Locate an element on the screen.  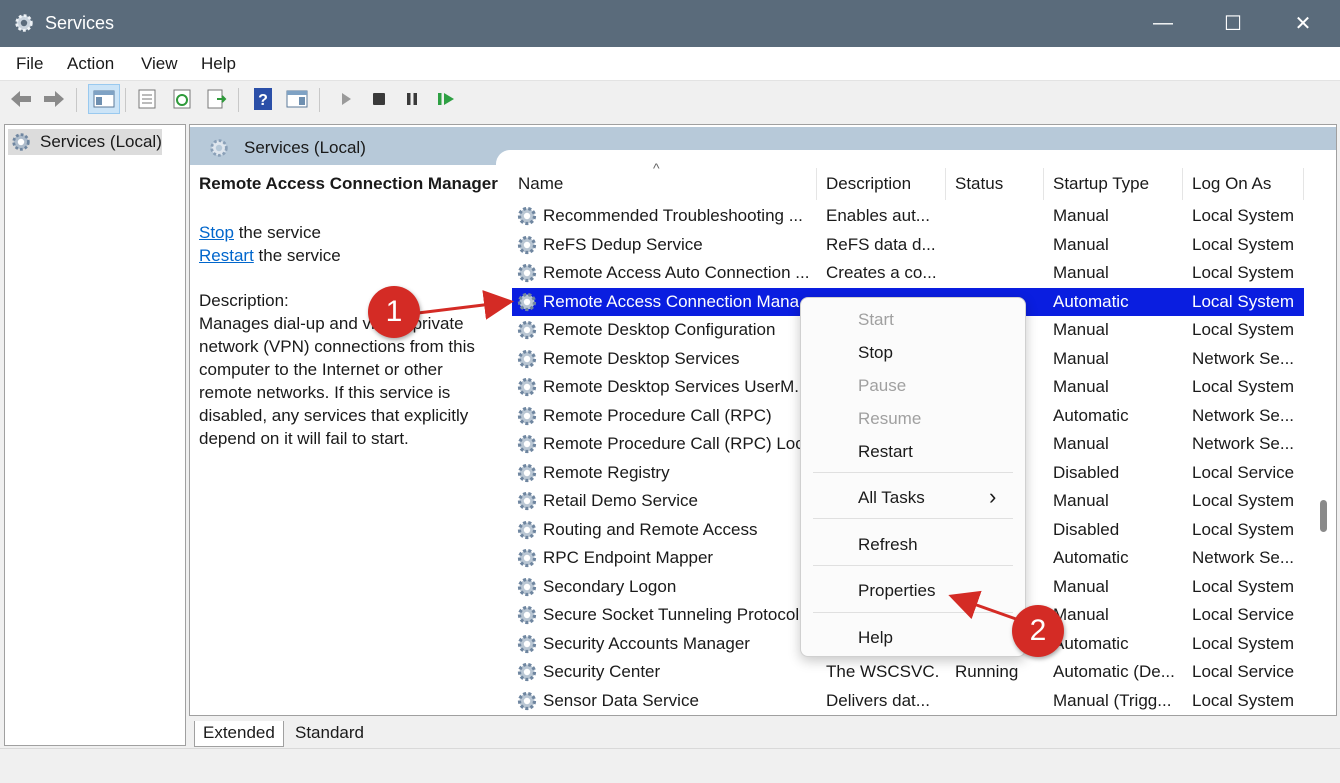
tree-item-label: Services (Local) is located at coordinates (101, 141).